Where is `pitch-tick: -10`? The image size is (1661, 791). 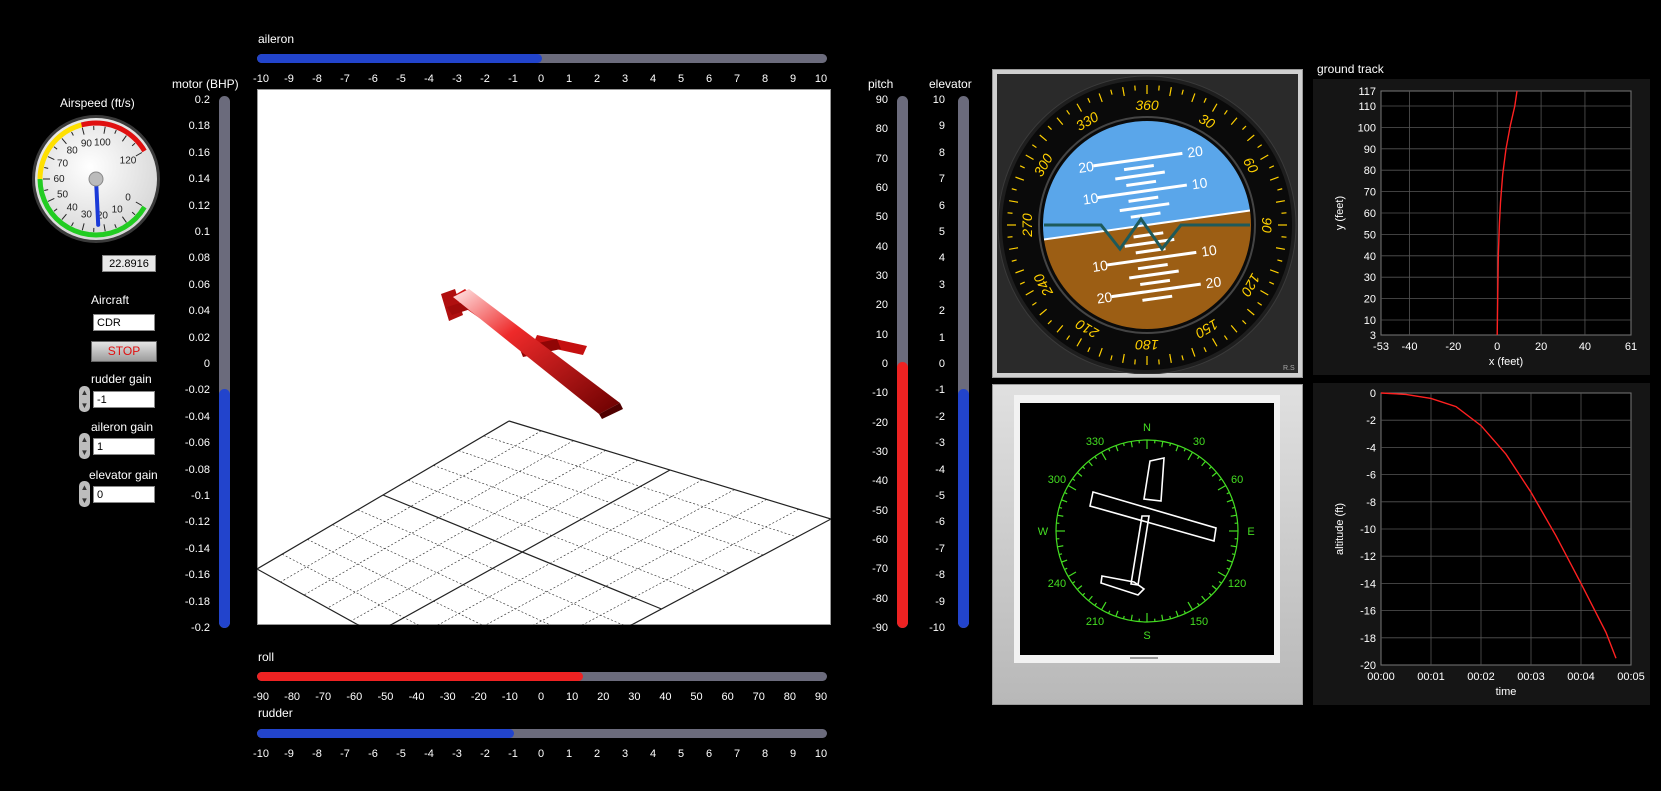
pitch-tick: -10 is located at coordinates (880, 393).